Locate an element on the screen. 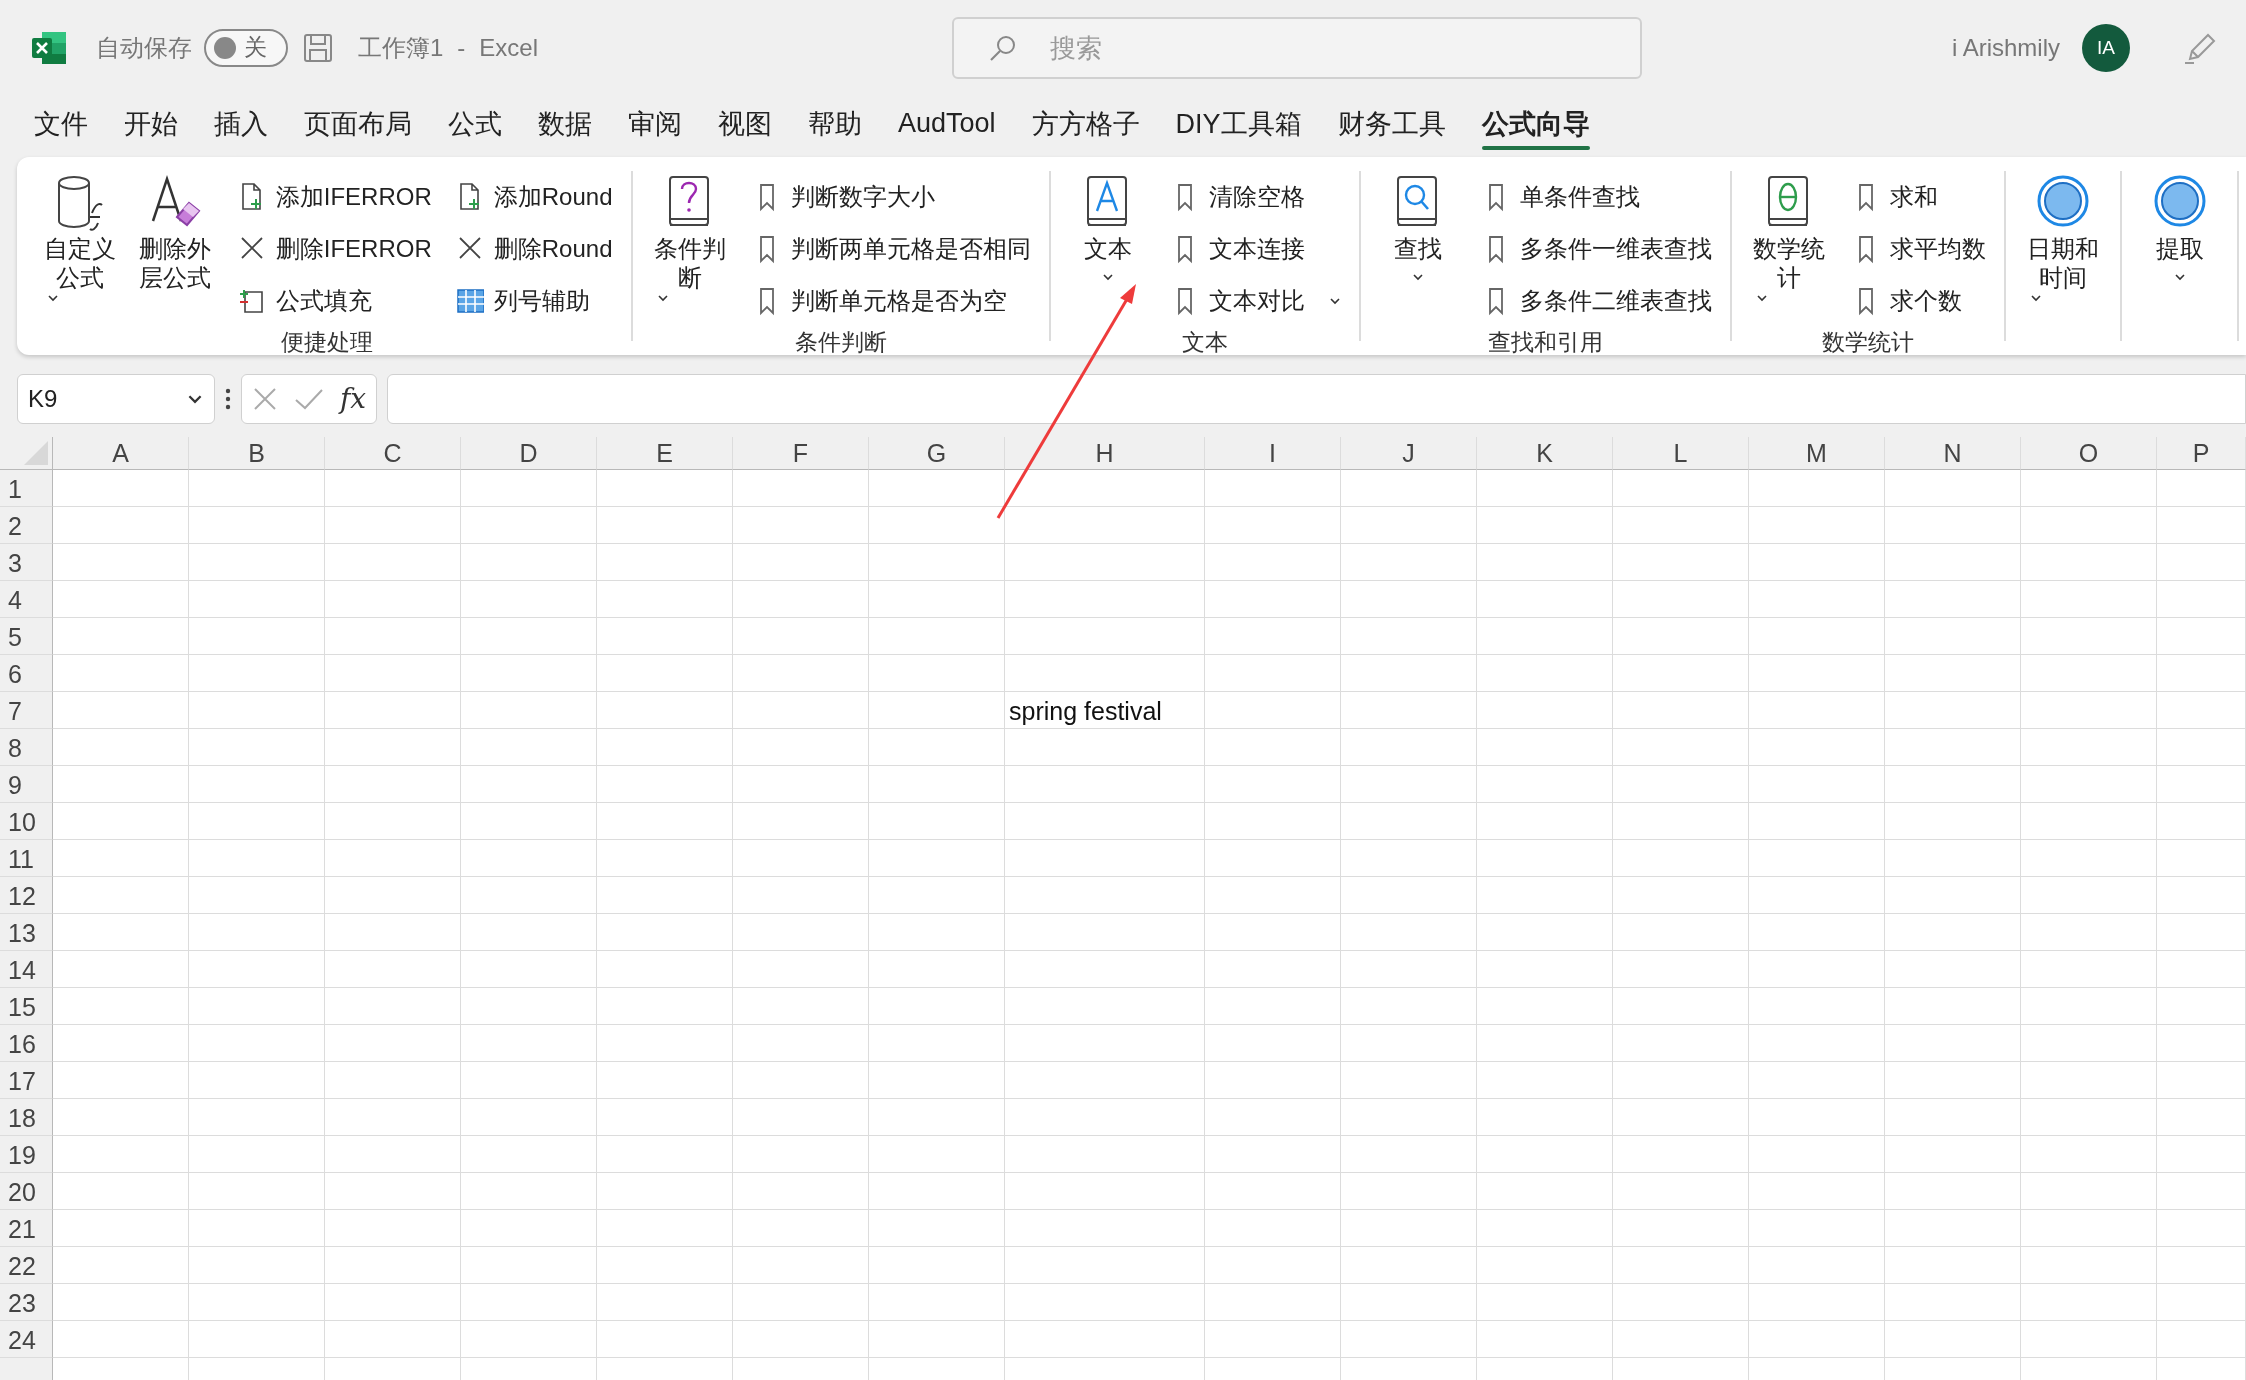 Image resolution: width=2246 pixels, height=1380 pixels. formula-input is located at coordinates (1316, 398).